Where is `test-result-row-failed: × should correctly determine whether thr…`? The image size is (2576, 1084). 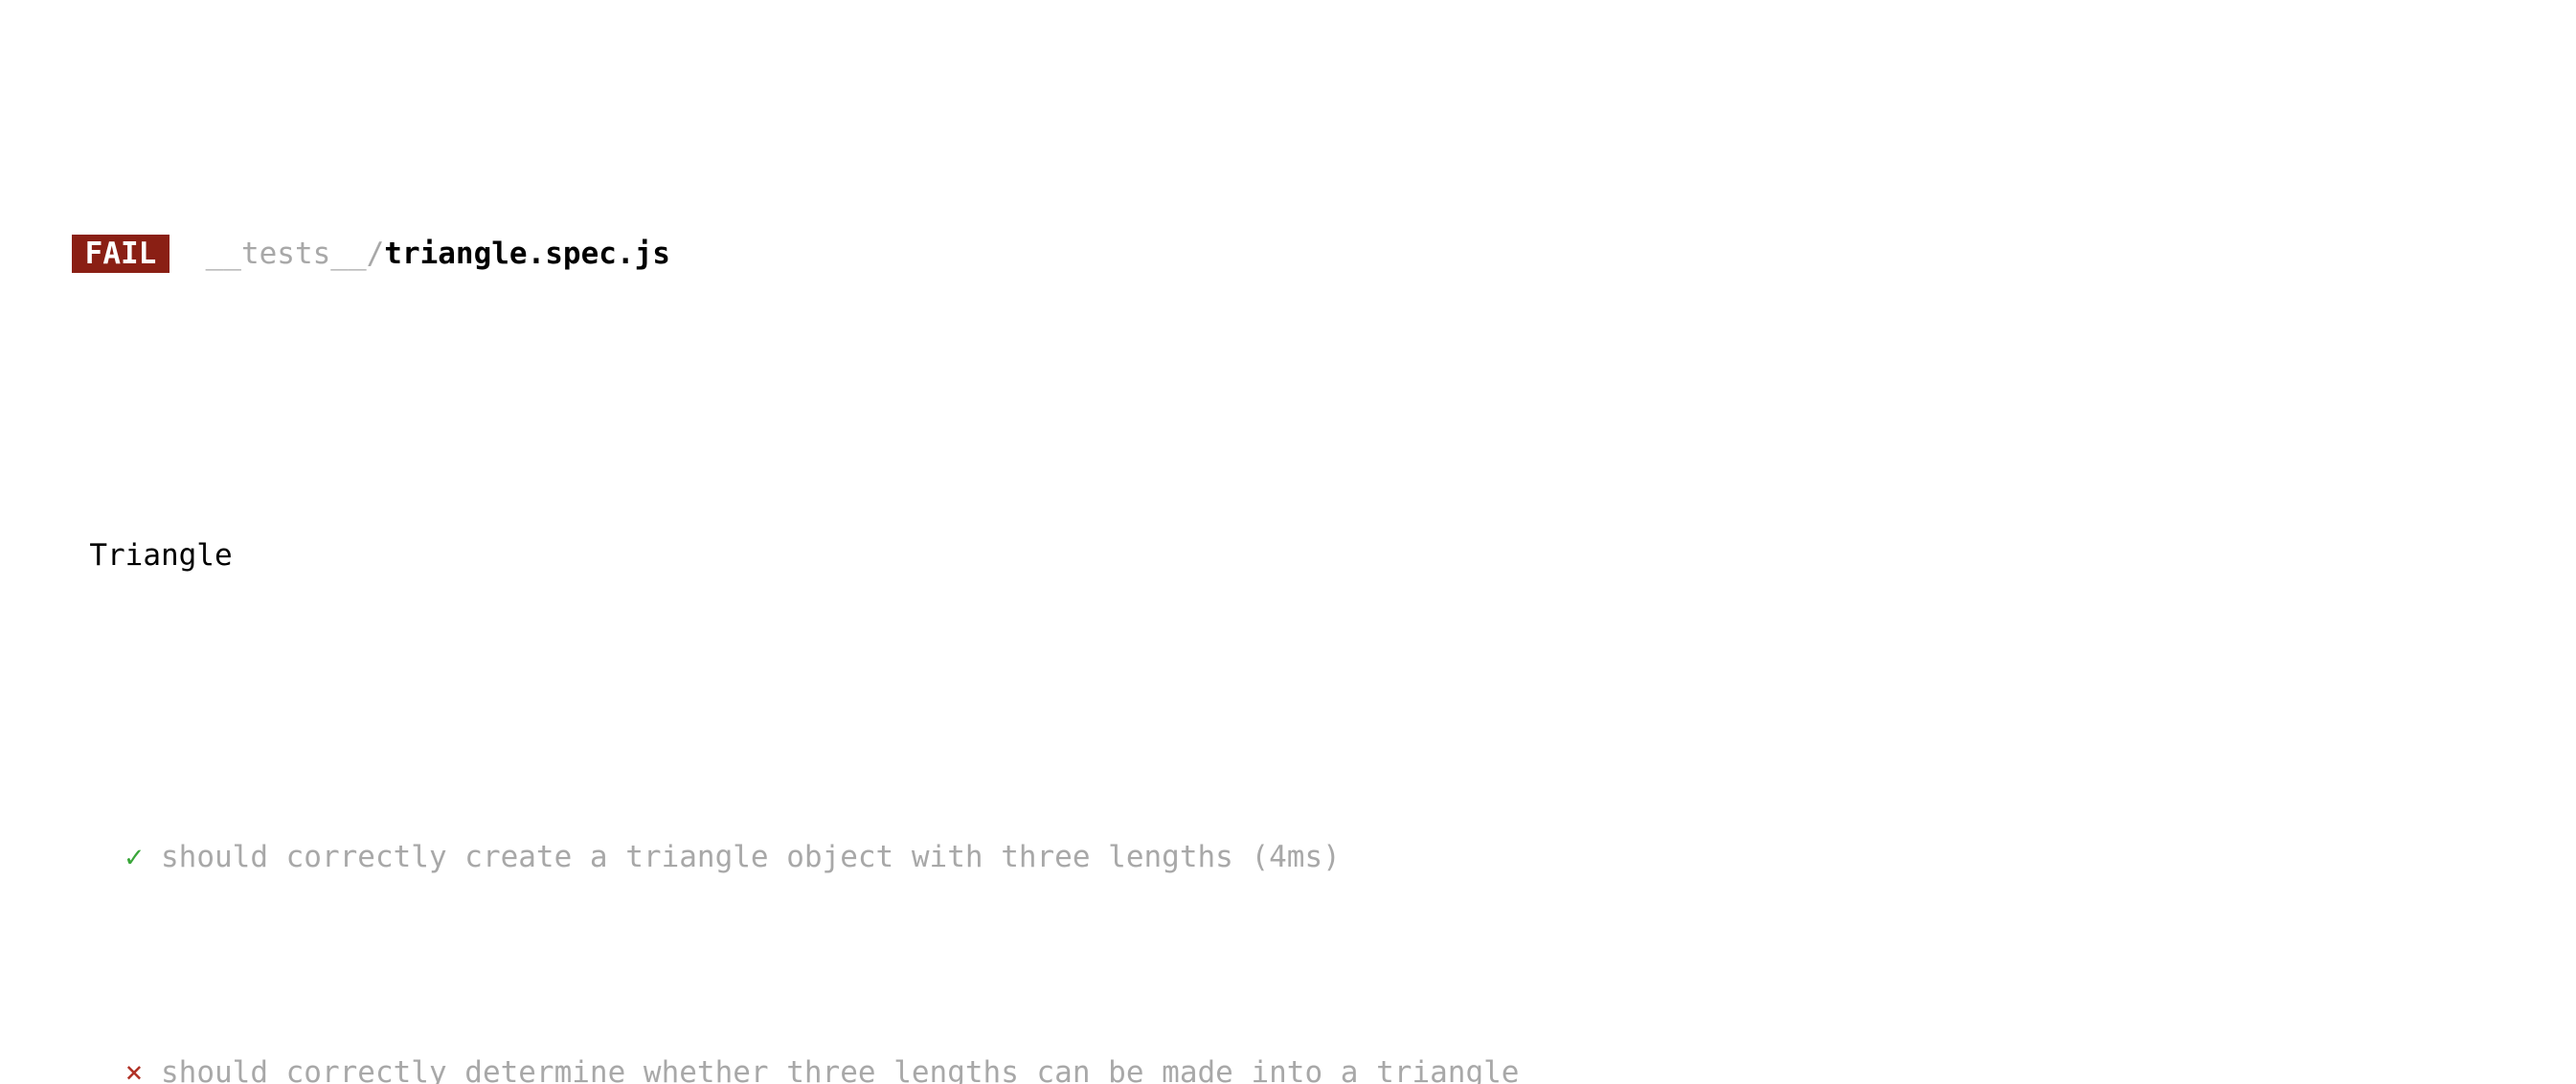 test-result-row-failed: × should correctly determine whether thr… is located at coordinates (1288, 1046).